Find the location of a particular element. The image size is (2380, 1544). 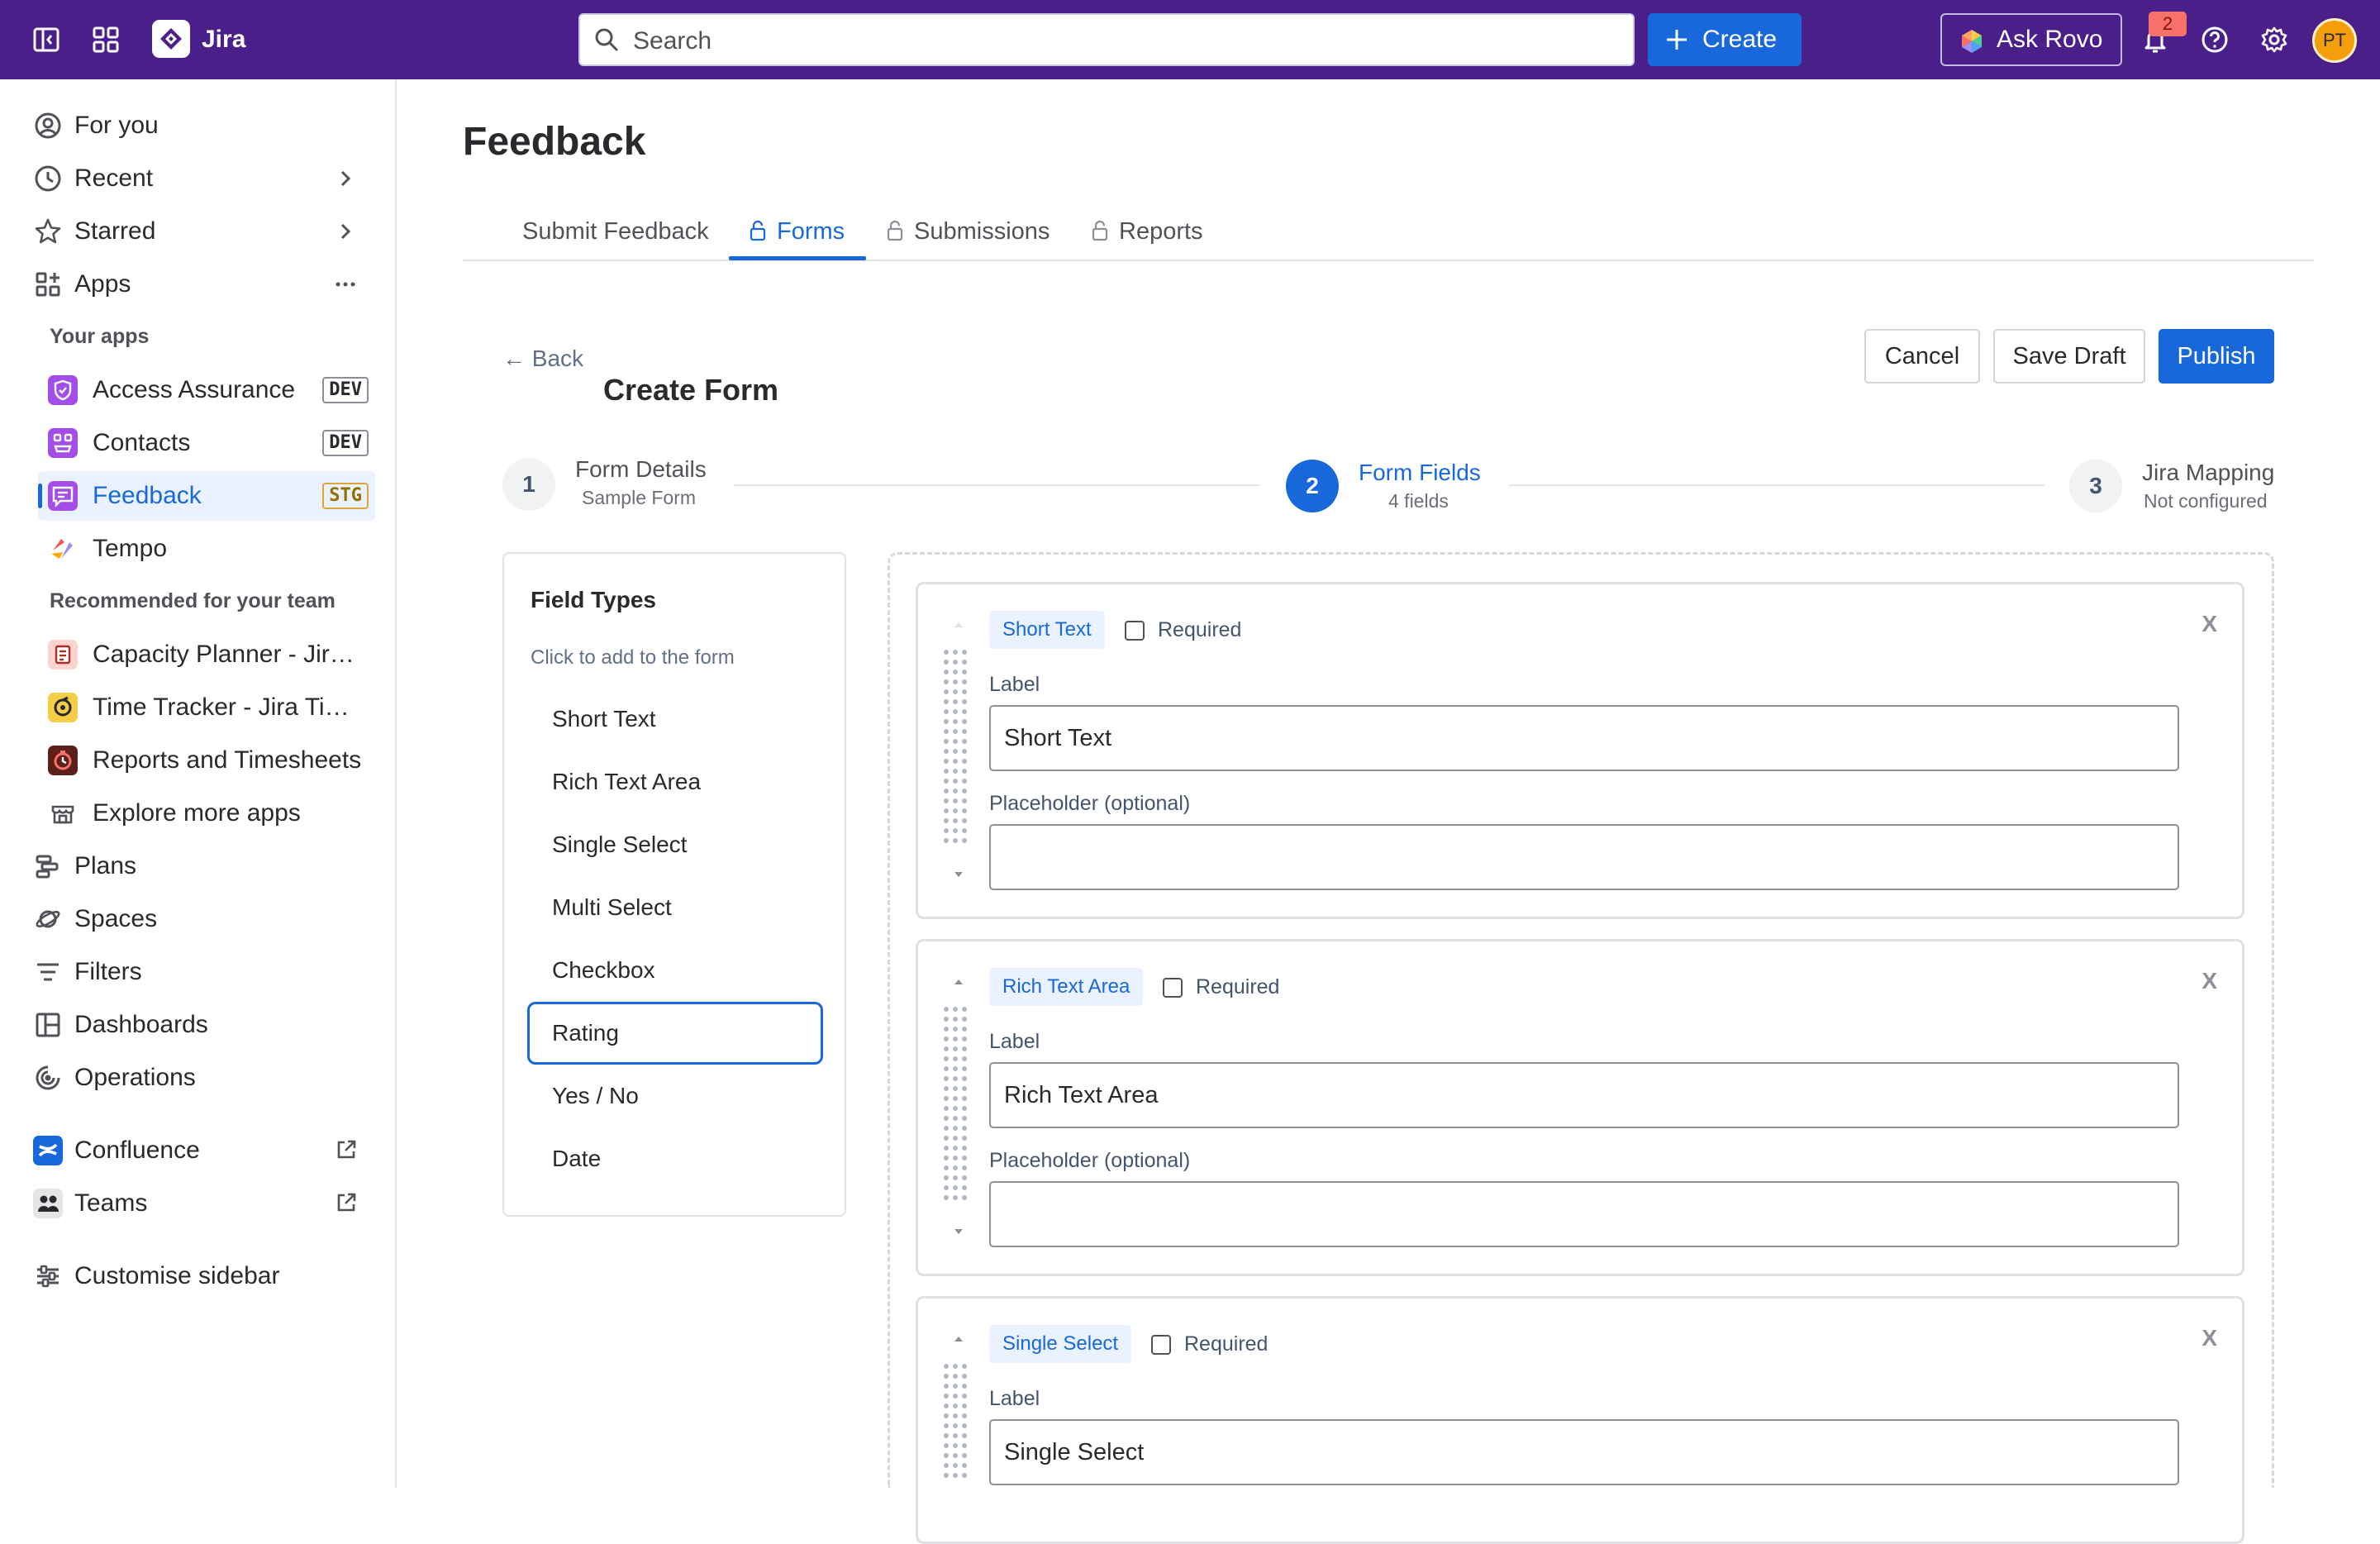

field-label-input: Single Select is located at coordinates (1584, 1452).